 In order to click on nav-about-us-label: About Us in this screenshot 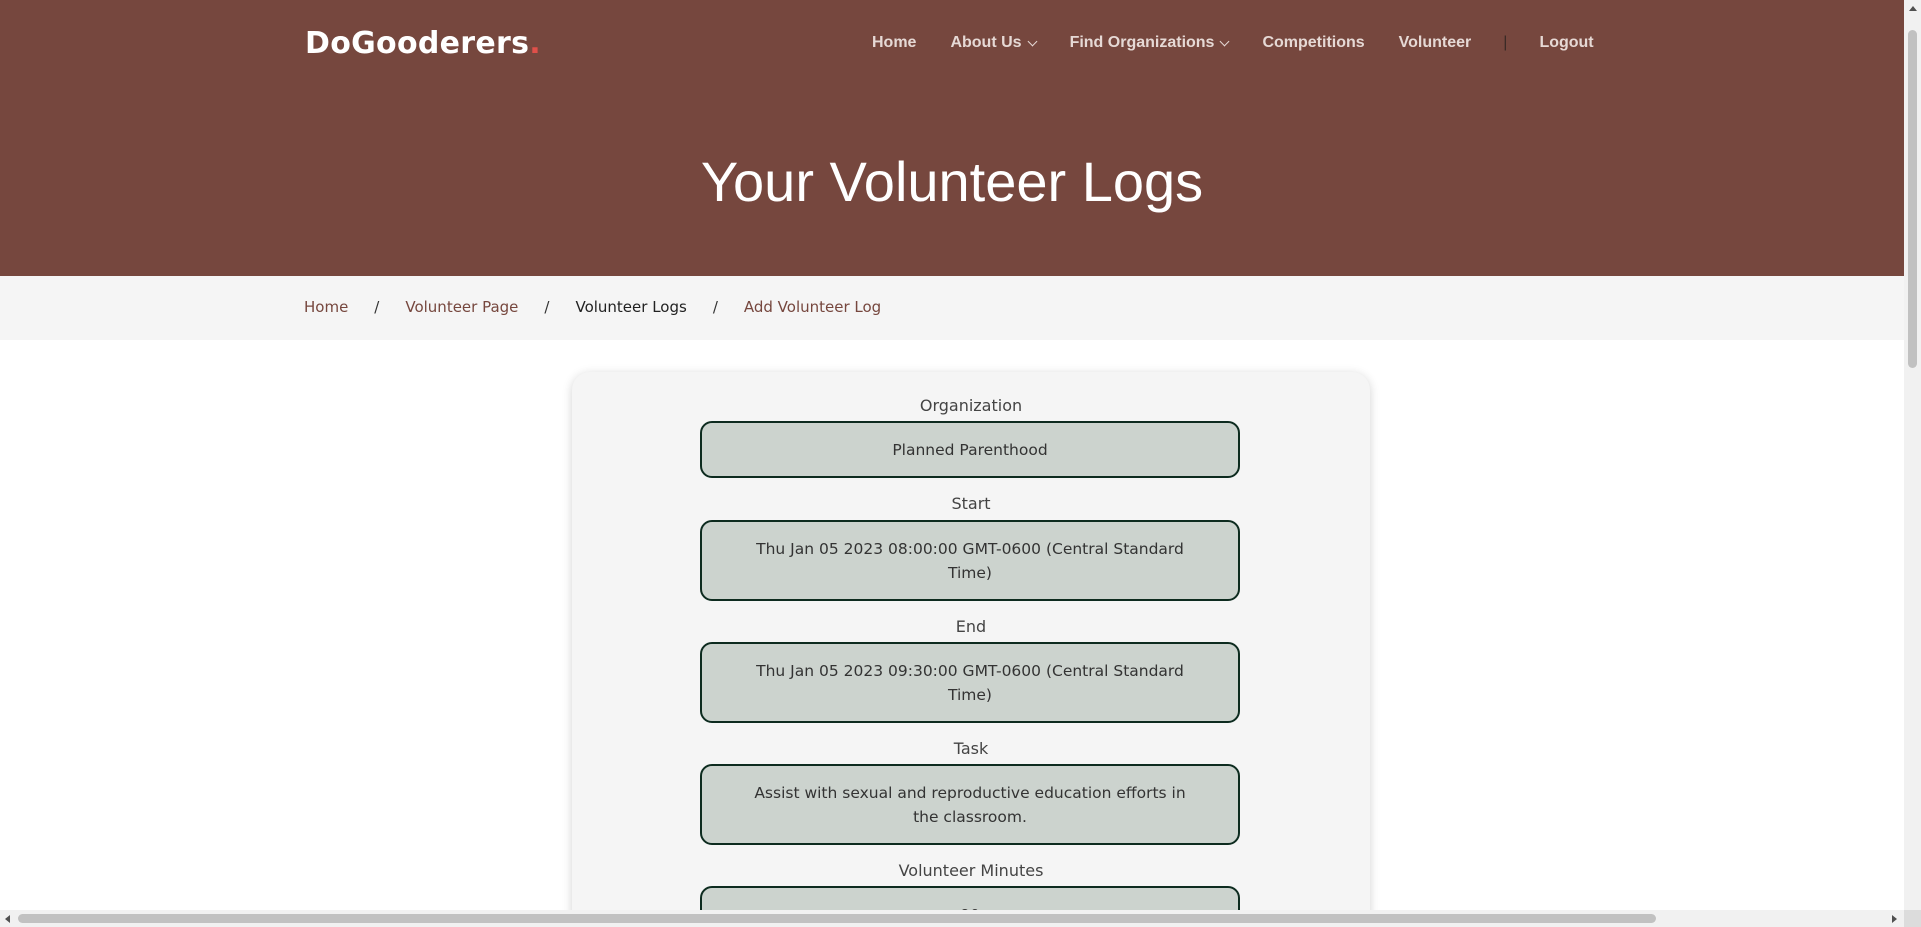, I will do `click(986, 42)`.